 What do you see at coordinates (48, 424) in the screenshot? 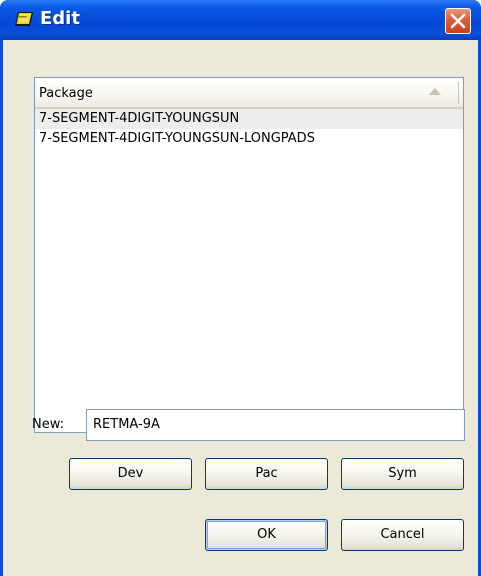
I see `new-label: New:` at bounding box center [48, 424].